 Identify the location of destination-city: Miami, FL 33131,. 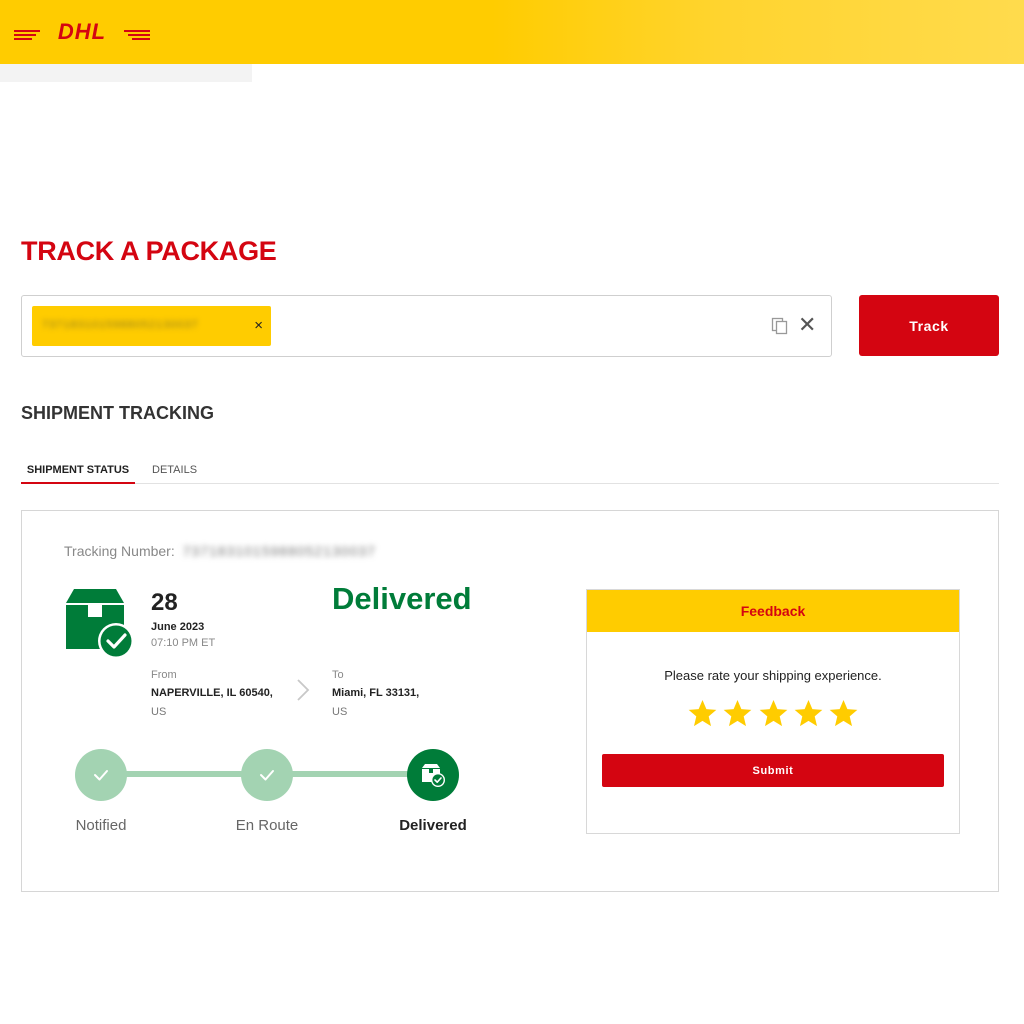
(376, 693).